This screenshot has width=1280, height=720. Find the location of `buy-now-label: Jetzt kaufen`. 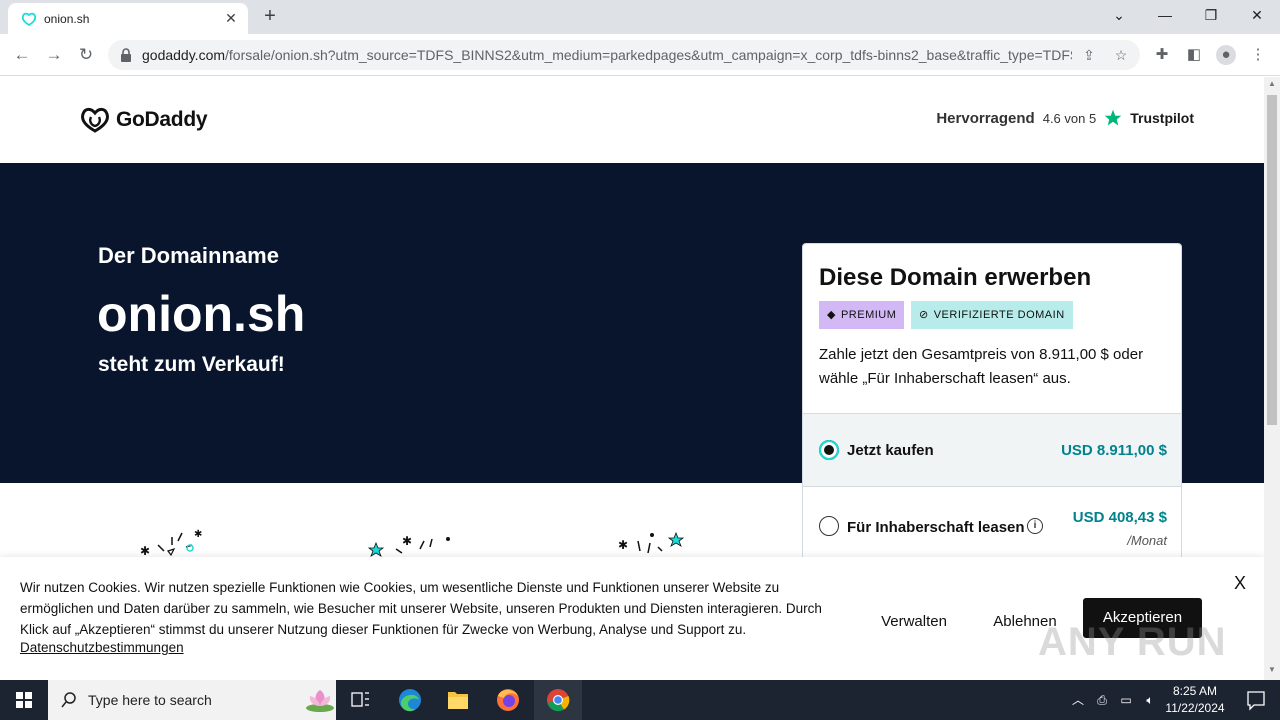

buy-now-label: Jetzt kaufen is located at coordinates (890, 450).